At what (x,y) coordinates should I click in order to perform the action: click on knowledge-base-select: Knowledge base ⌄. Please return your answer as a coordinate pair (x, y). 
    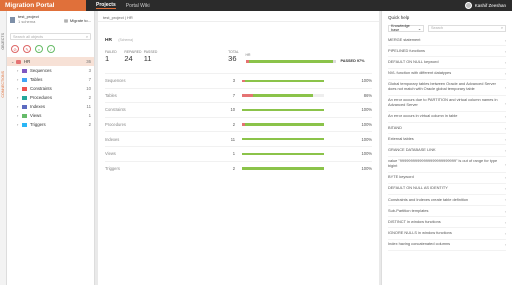
    Looking at the image, I should click on (406, 28).